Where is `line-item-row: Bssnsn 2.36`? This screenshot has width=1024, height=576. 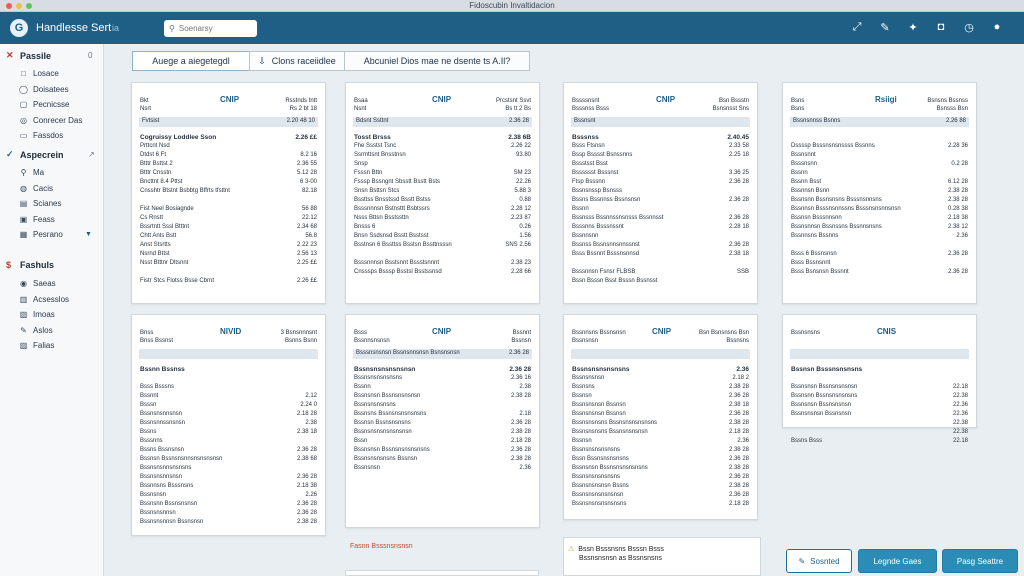
line-item-row: Bssnsn 2.36 is located at coordinates (660, 441).